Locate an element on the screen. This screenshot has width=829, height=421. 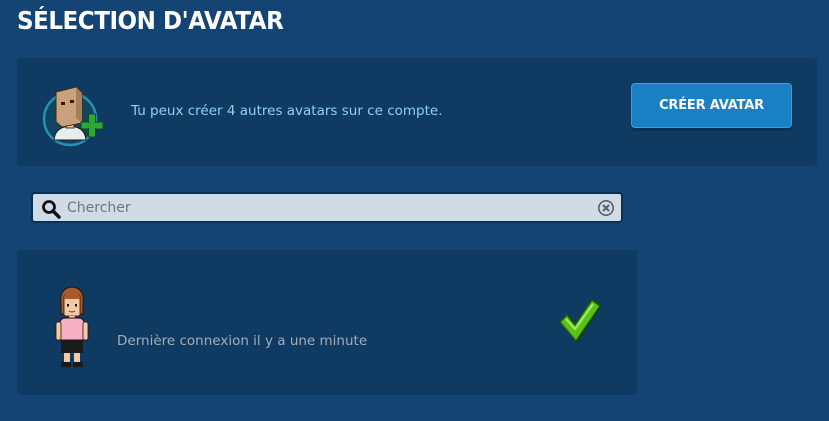
search-icon is located at coordinates (51, 209).